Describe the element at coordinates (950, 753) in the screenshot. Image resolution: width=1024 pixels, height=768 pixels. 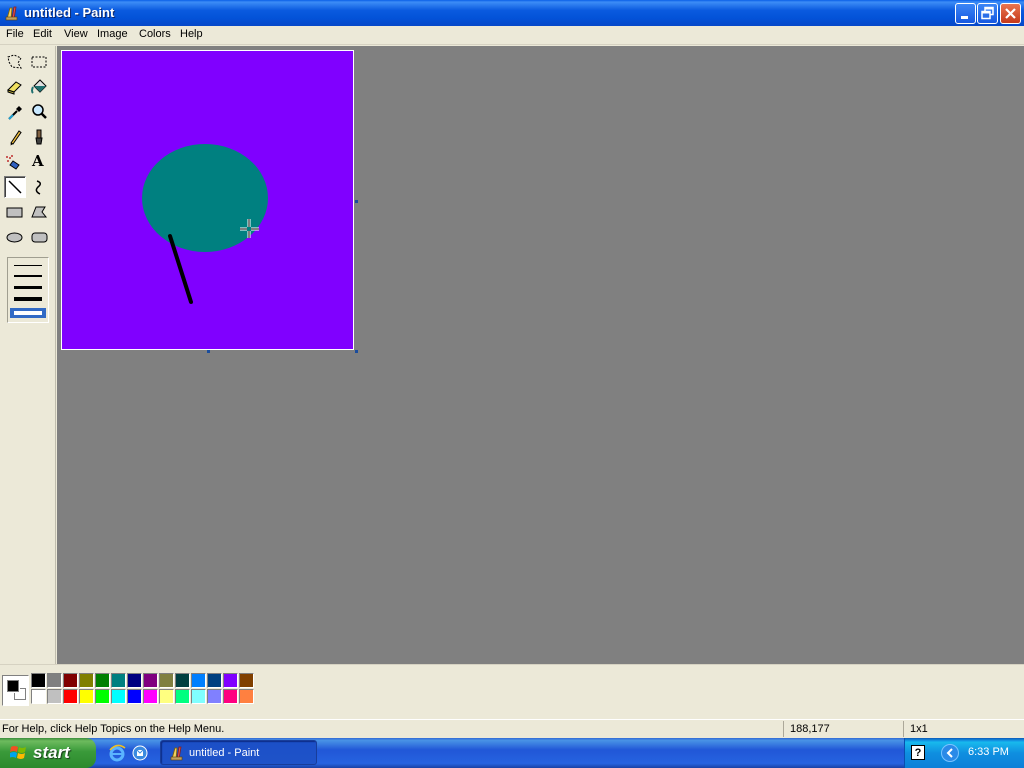
I see `chevron-left-icon` at that location.